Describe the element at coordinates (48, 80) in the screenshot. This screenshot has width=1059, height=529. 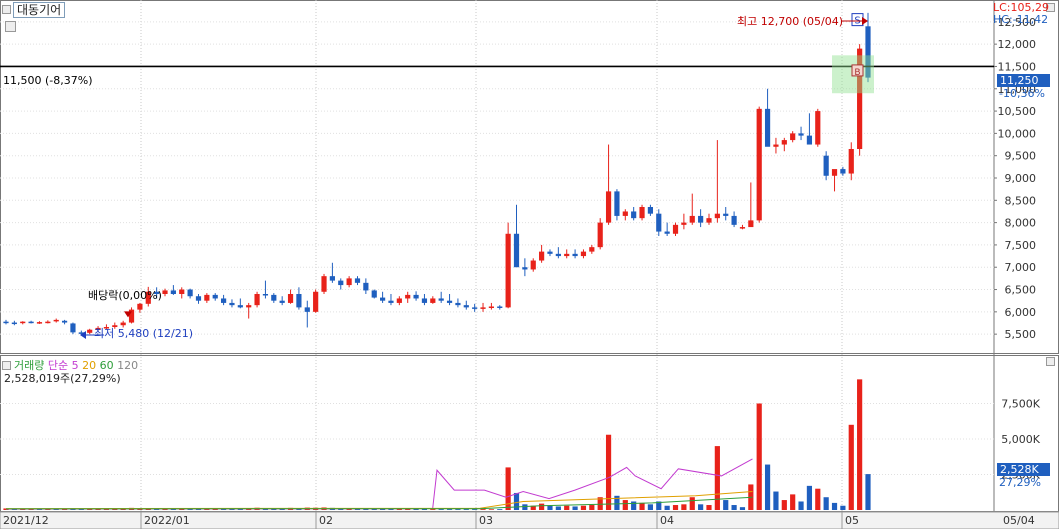
I see `hline-label: 11,500 (-8,37%)` at that location.